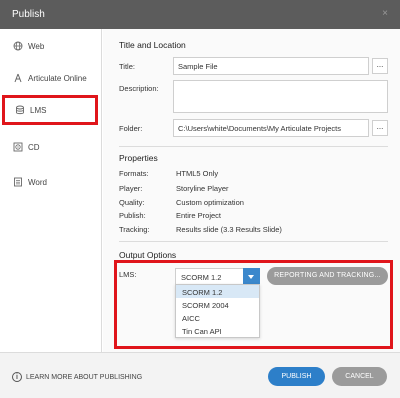 This screenshot has height=398, width=400. What do you see at coordinates (131, 188) in the screenshot?
I see `player-label: Player:` at bounding box center [131, 188].